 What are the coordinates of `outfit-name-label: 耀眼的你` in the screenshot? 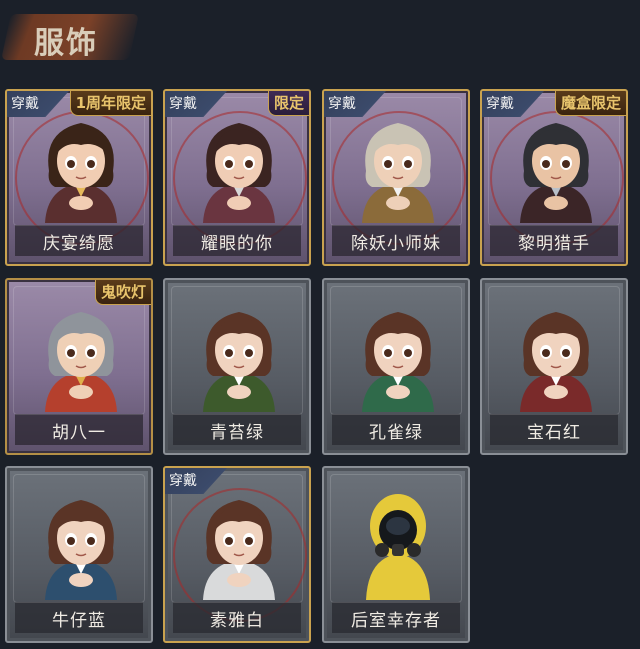 It's located at (237, 240).